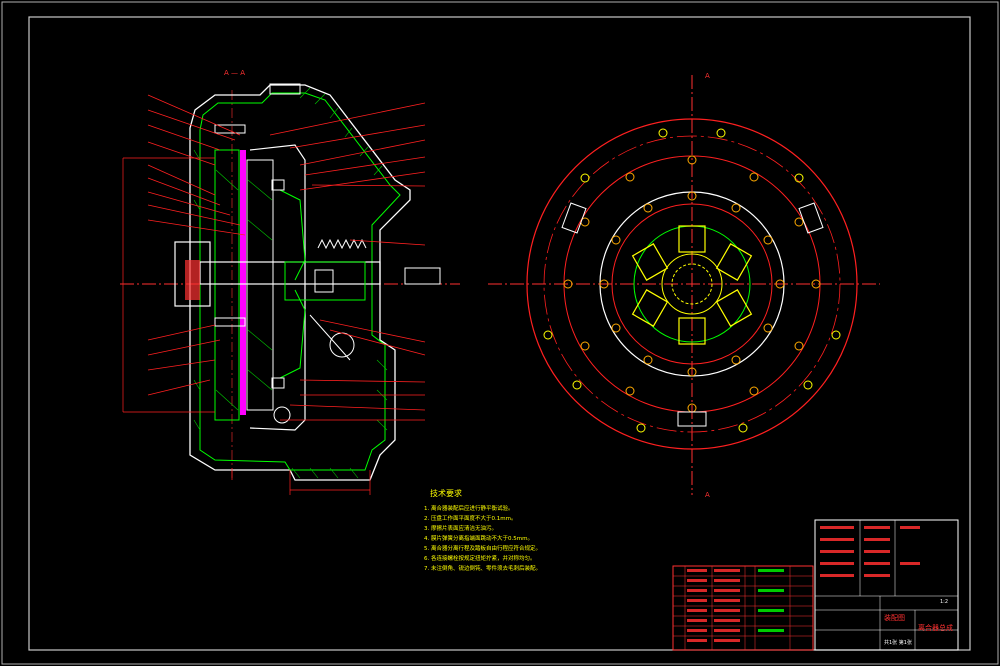 The image size is (1000, 670). Describe the element at coordinates (243, 282) in the screenshot. I see `friction-disc` at that location.